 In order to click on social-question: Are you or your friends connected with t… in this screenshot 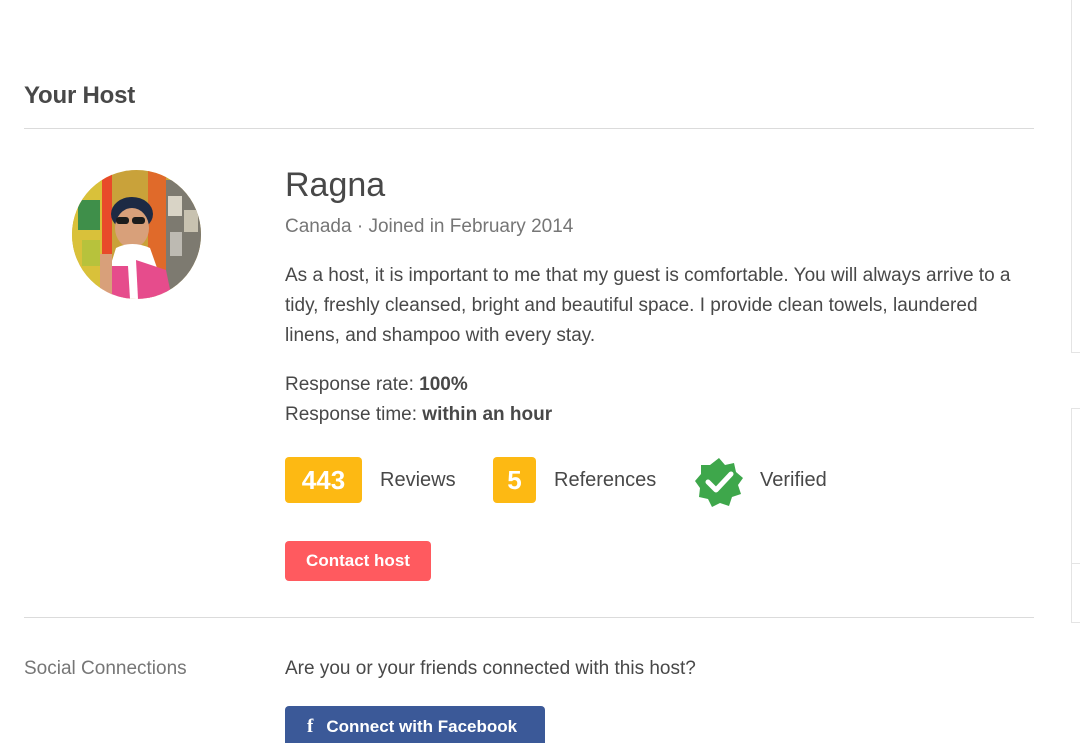, I will do `click(490, 668)`.